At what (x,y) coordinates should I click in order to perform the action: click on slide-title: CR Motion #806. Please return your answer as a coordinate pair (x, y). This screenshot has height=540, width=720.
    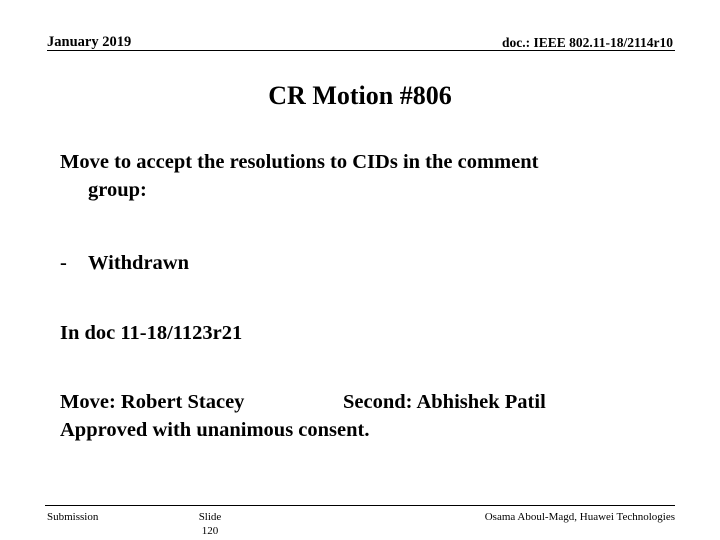
    Looking at the image, I should click on (360, 95).